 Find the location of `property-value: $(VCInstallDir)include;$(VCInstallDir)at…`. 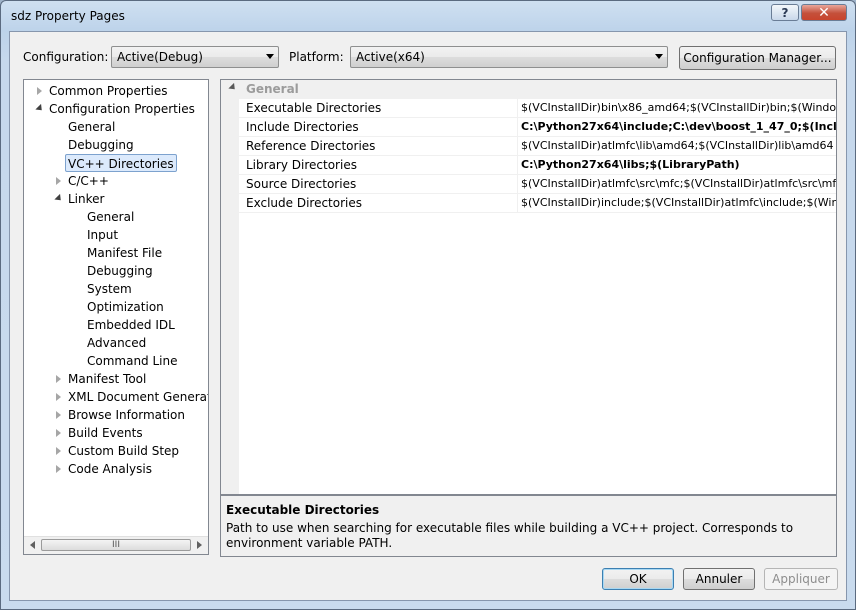

property-value: $(VCInstallDir)include;$(VCInstallDir)at… is located at coordinates (678, 202).